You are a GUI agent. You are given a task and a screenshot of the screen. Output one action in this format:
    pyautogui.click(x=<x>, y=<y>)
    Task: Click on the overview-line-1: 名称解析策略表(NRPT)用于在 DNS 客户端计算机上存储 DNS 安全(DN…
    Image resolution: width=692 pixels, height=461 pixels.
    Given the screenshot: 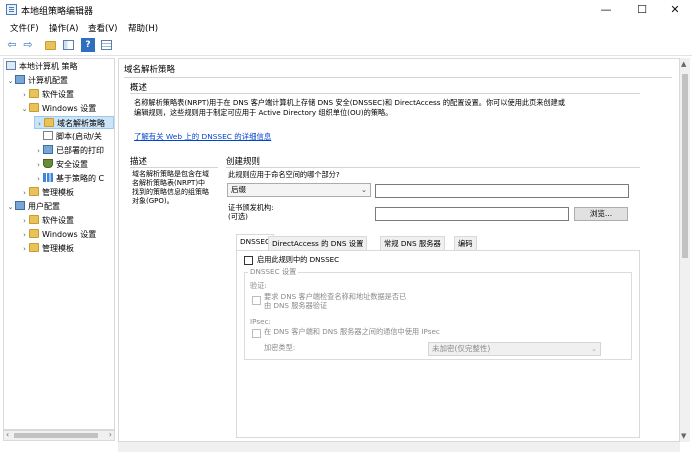 What is the action you would take?
    pyautogui.click(x=350, y=102)
    